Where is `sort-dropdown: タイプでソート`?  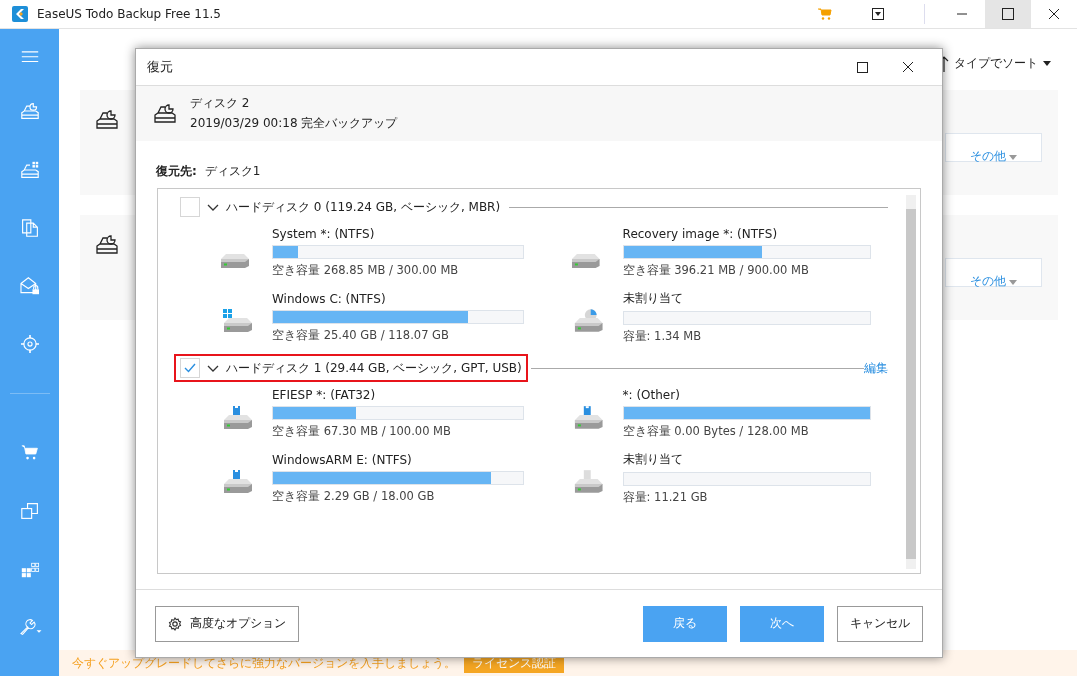 sort-dropdown: タイプでソート is located at coordinates (996, 63).